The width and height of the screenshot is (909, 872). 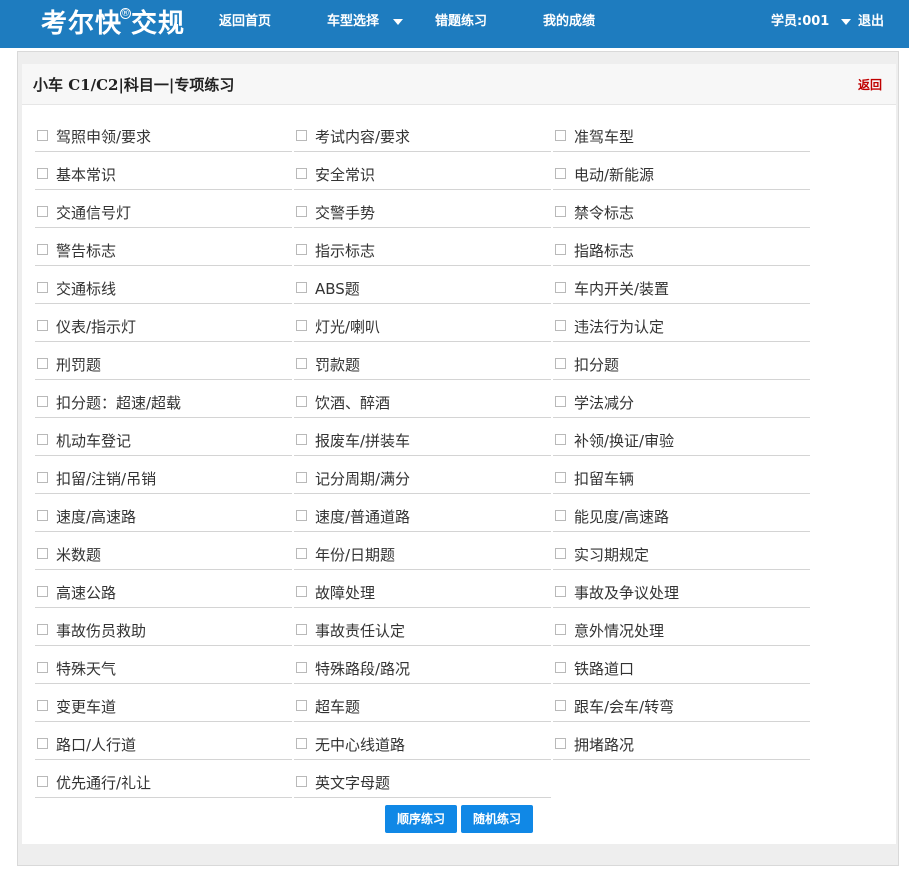 I want to click on topic-item: 警告标志, so click(x=164, y=255).